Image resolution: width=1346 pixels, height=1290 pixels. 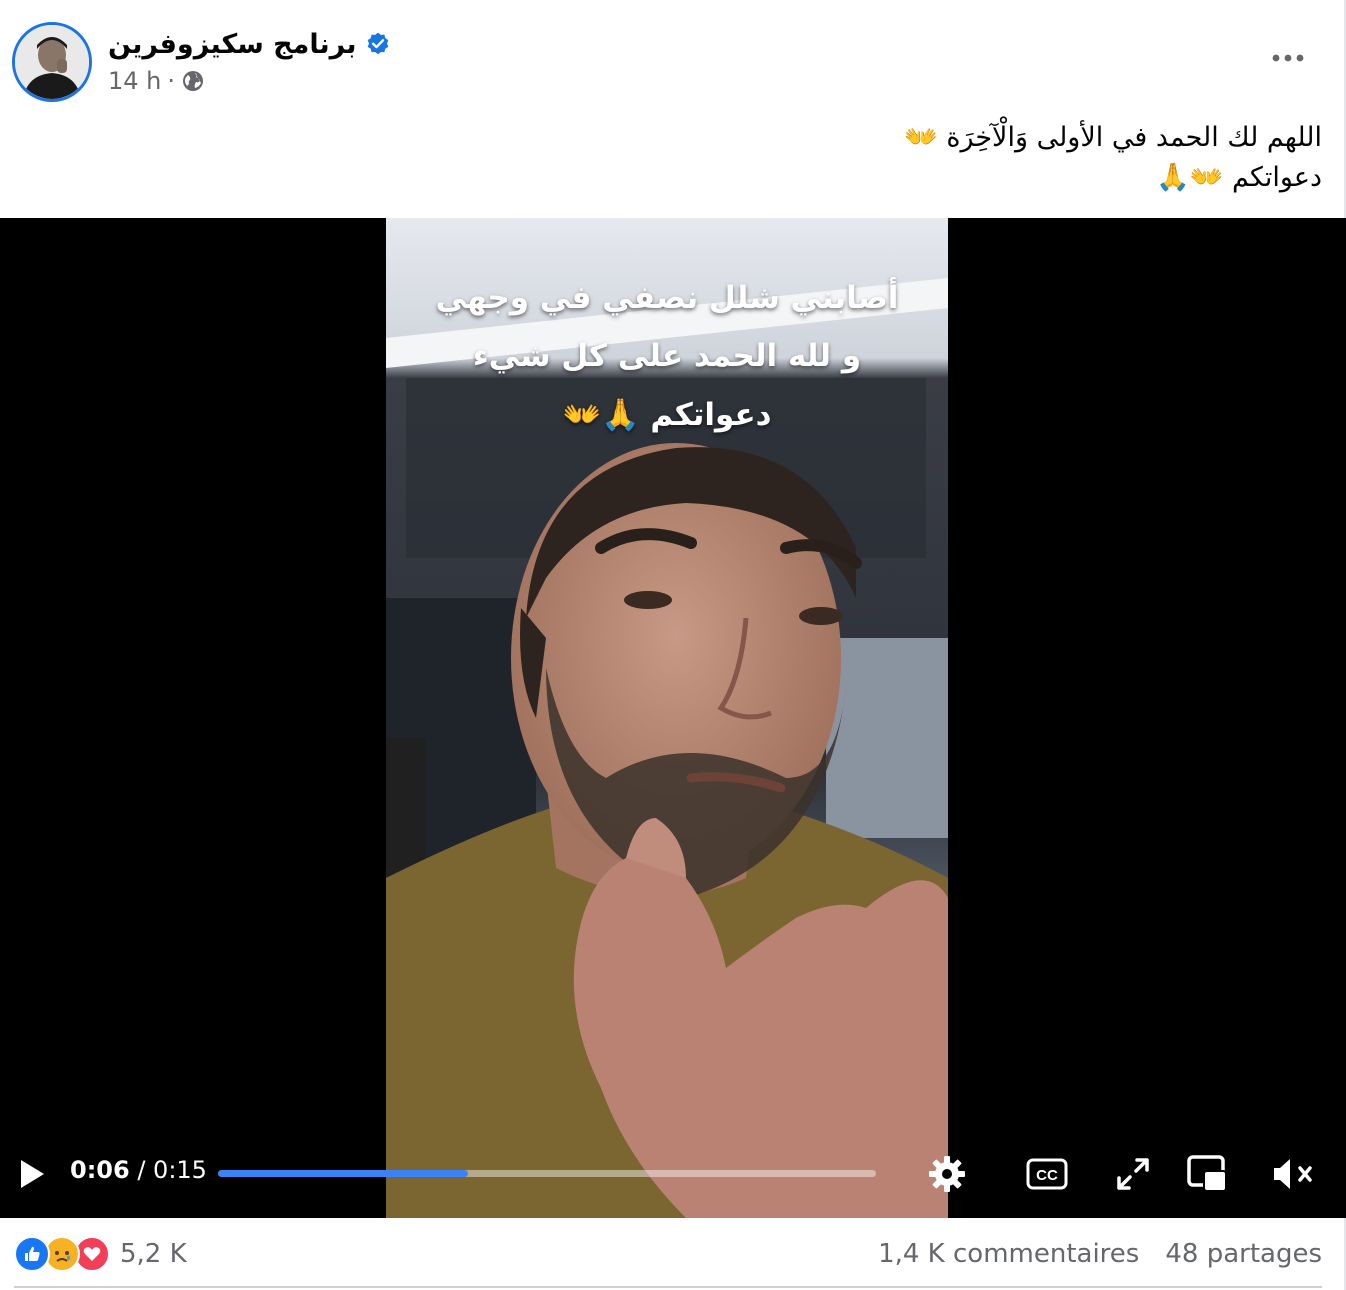 I want to click on fullscreen-icon, so click(x=1133, y=1174).